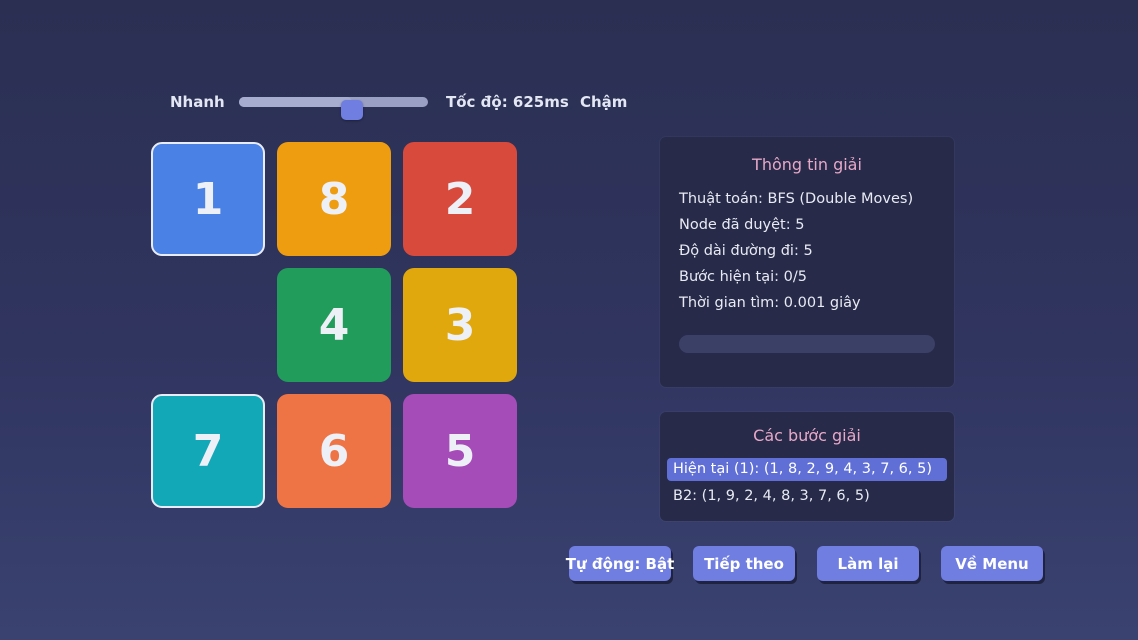 This screenshot has width=1138, height=640. What do you see at coordinates (507, 102) in the screenshot?
I see `speed-value-label: Tốc độ: 625ms` at bounding box center [507, 102].